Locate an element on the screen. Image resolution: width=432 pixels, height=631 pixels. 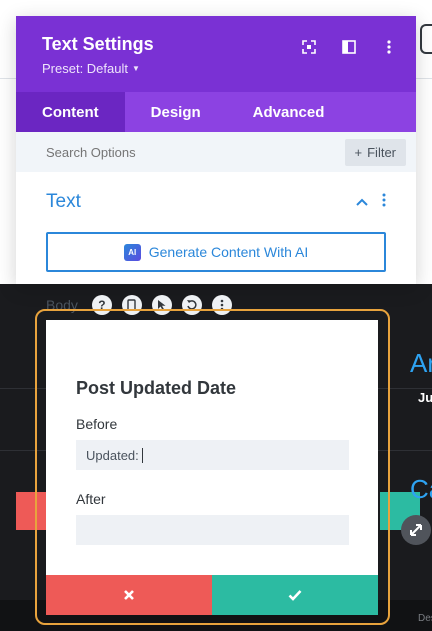
check-icon is located at coordinates (295, 595).